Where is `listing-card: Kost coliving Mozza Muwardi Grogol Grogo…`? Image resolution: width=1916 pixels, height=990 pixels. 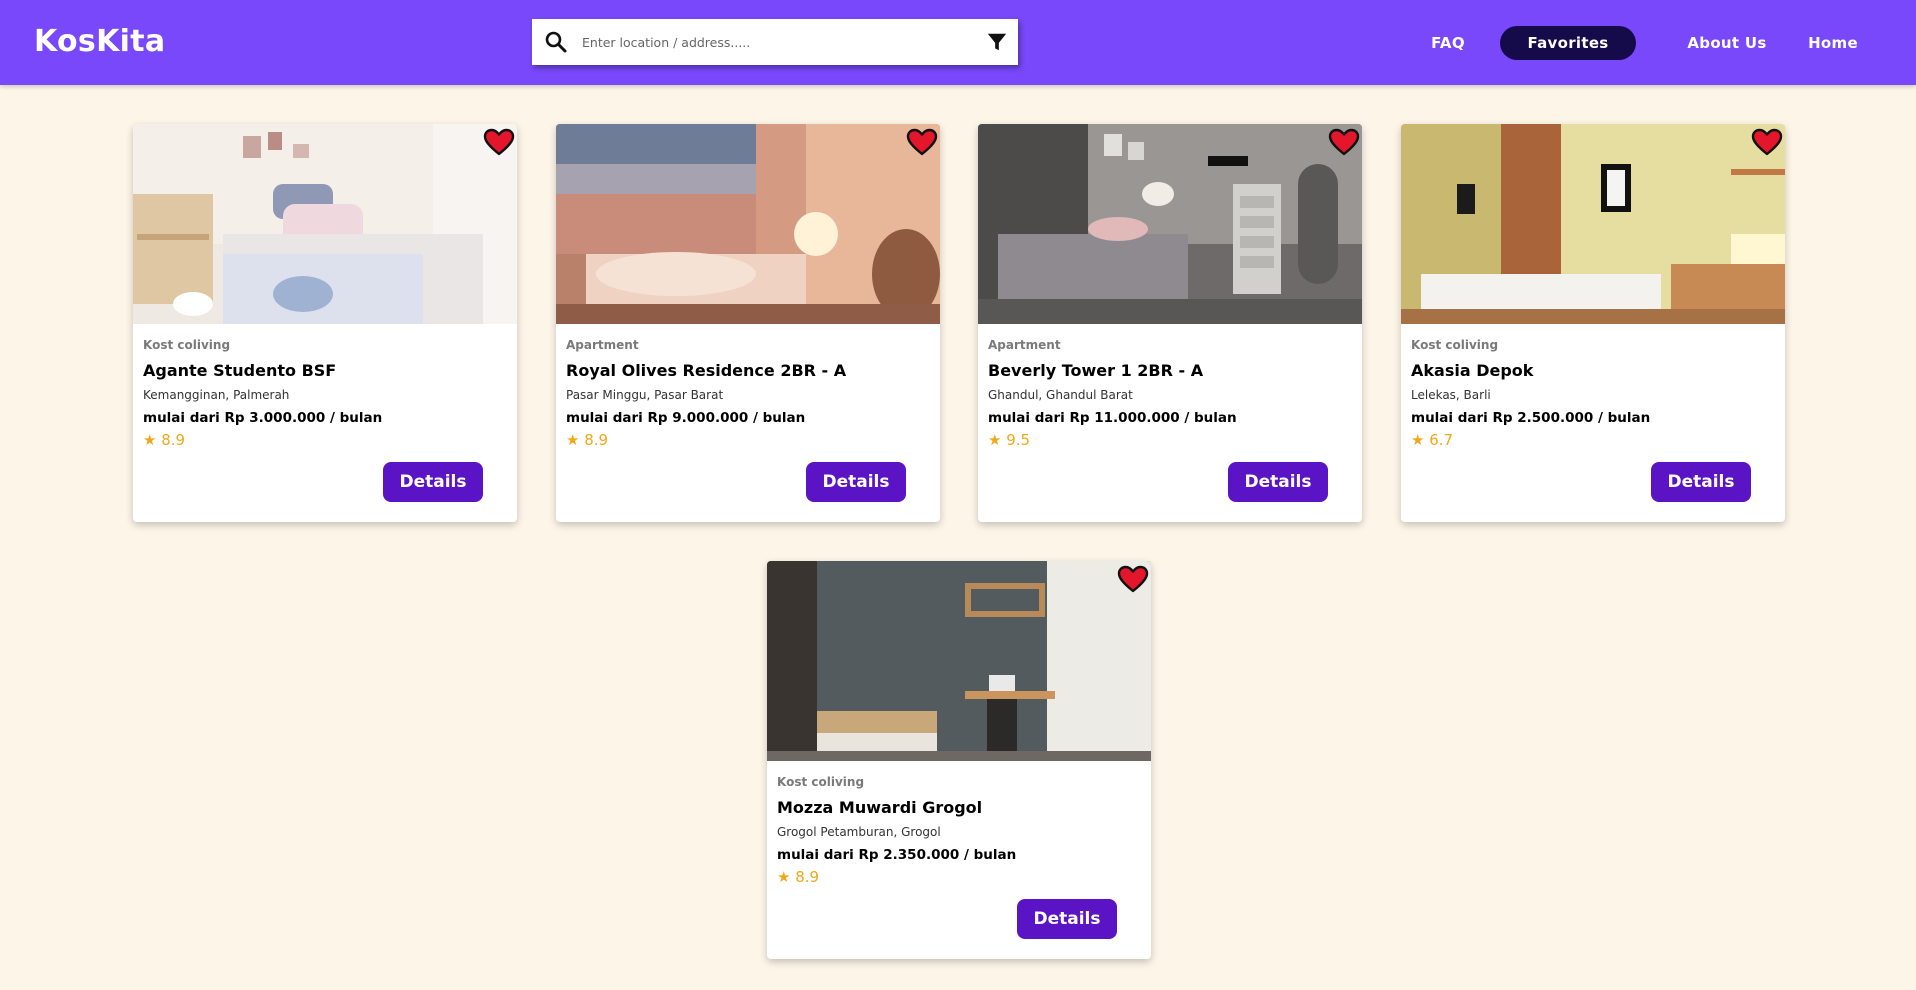
listing-card: Kost coliving Mozza Muwardi Grogol Grogo… is located at coordinates (959, 760).